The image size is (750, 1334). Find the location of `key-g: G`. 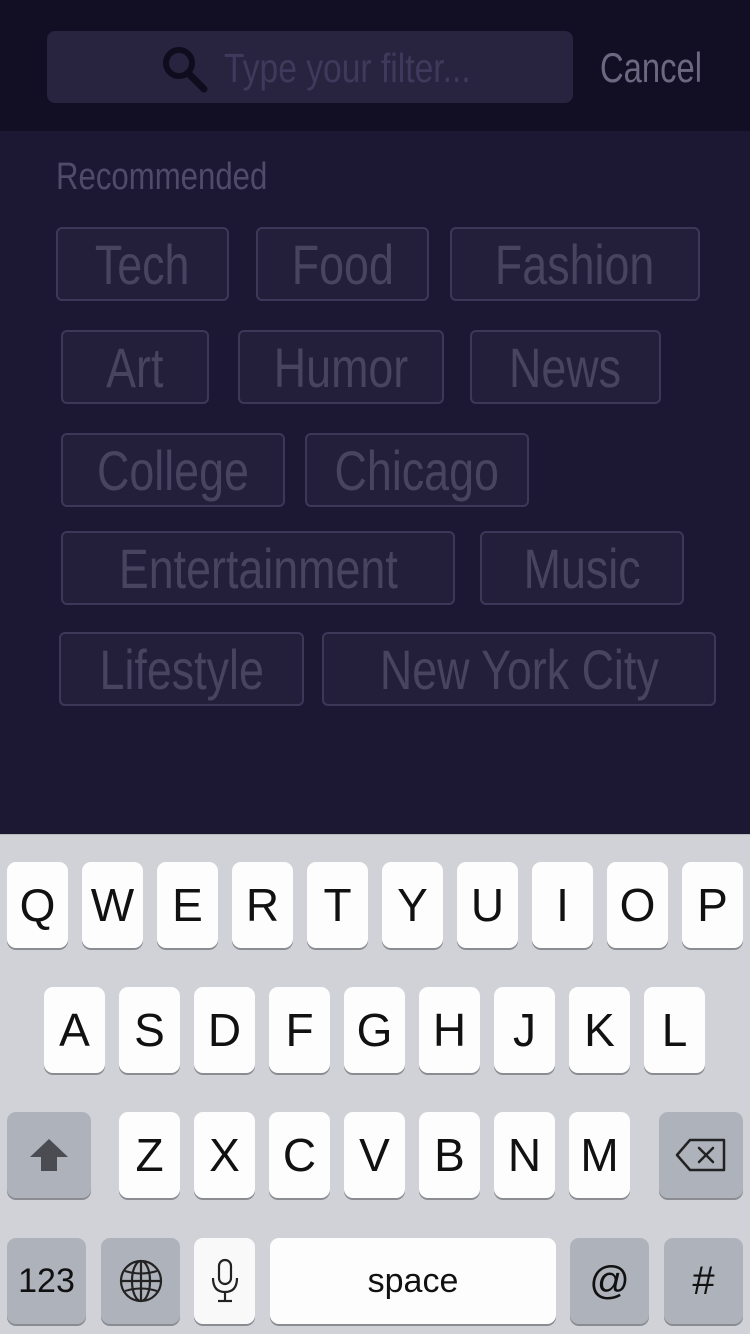

key-g: G is located at coordinates (374, 1030).